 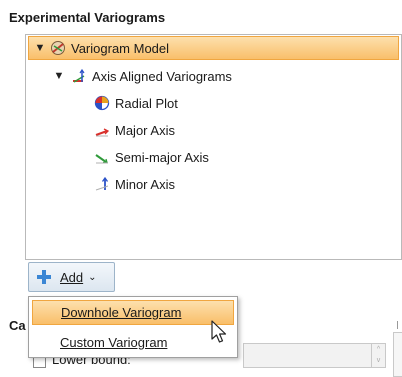 I want to click on section-title: Experimental Variograms, so click(x=87, y=17).